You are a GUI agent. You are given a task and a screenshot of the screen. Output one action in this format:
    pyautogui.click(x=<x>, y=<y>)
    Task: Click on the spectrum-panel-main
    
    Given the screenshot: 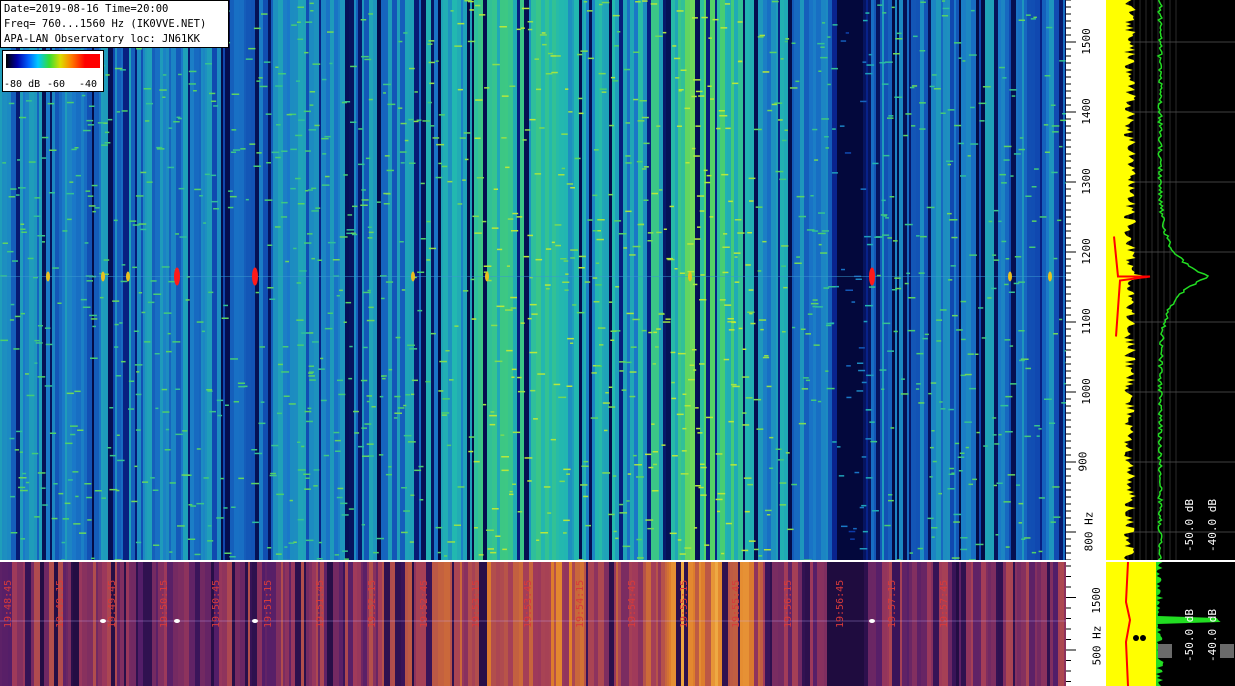 What is the action you would take?
    pyautogui.click(x=1170, y=280)
    